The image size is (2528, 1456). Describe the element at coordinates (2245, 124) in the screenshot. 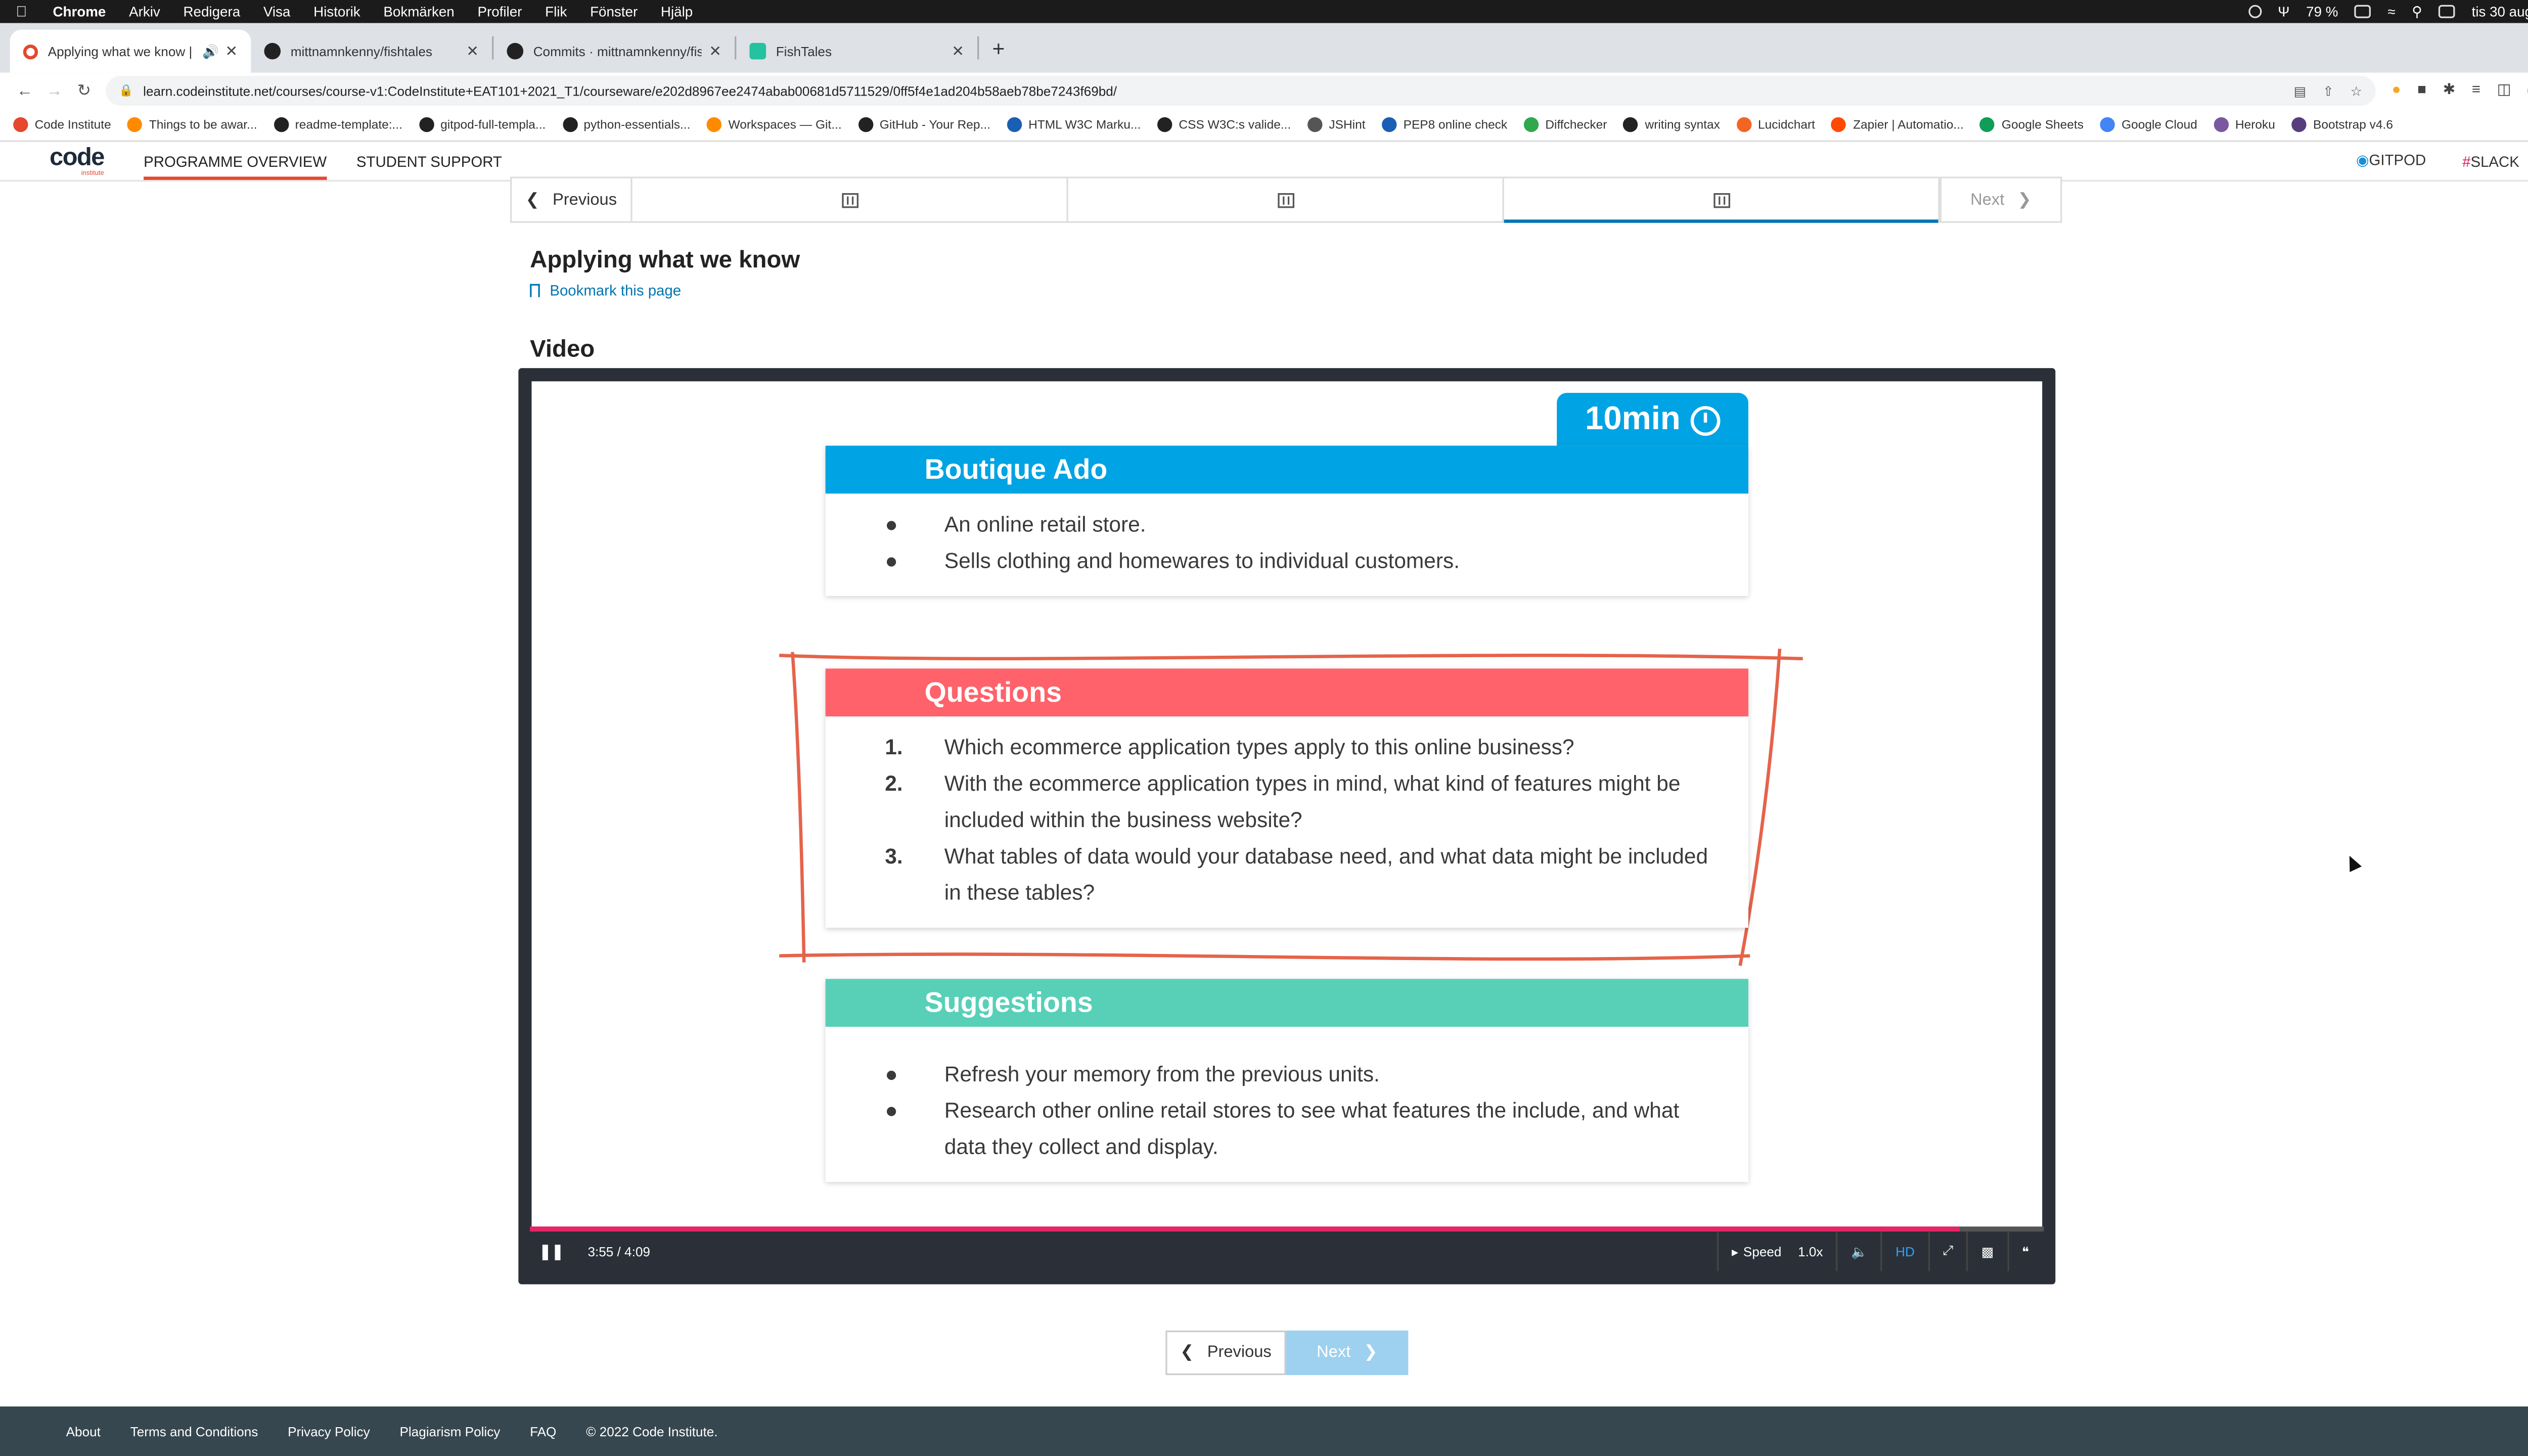

I see `bookmark-item: Heroku` at that location.